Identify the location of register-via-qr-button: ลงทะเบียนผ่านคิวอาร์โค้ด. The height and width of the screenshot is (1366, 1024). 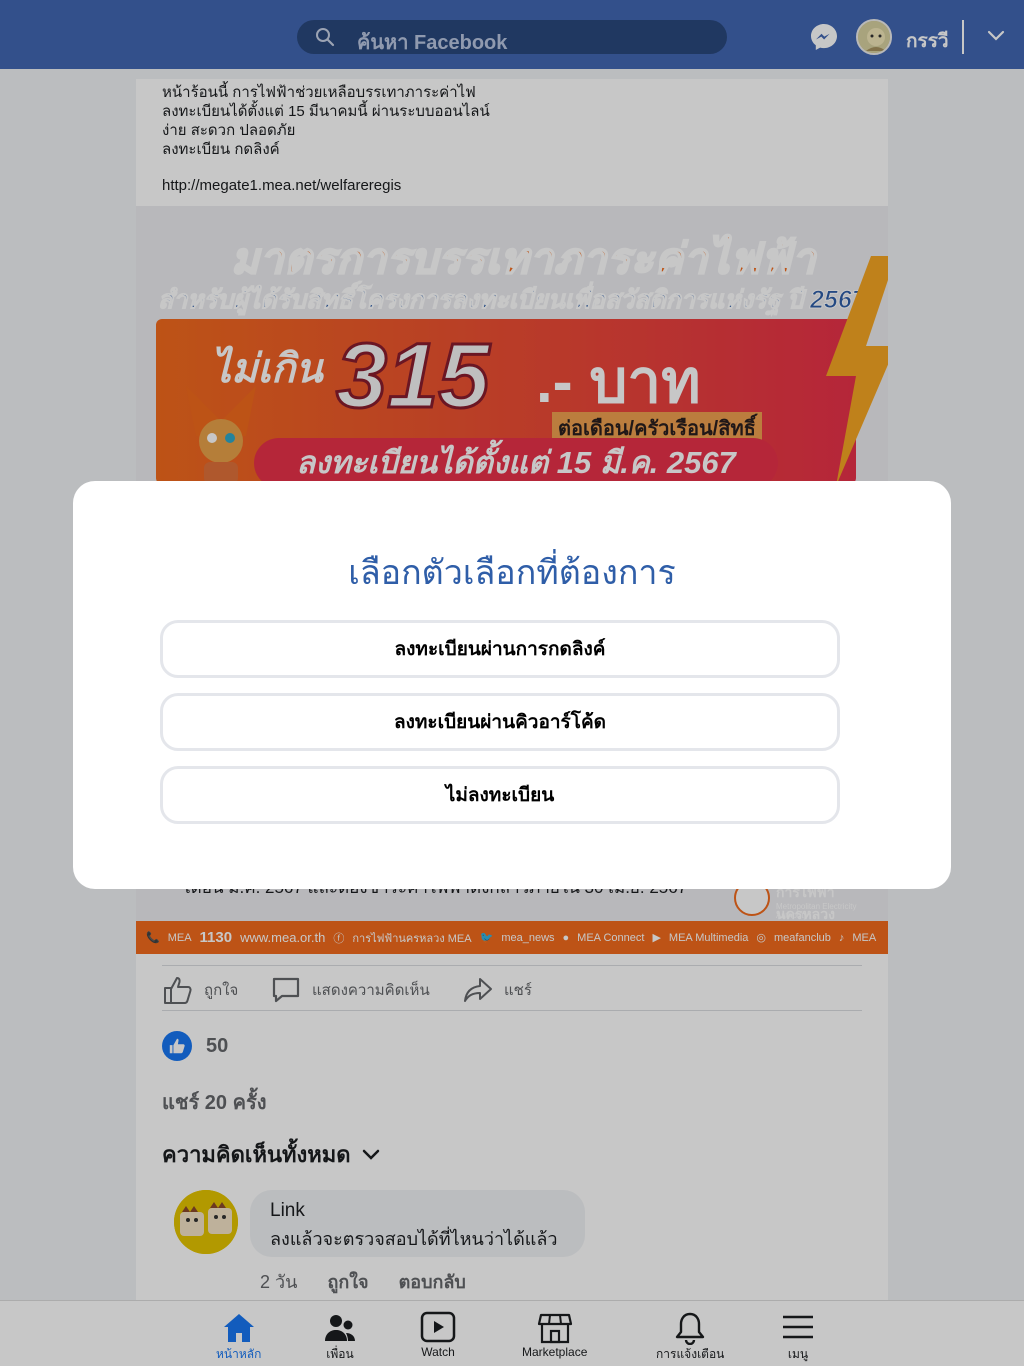
(500, 722).